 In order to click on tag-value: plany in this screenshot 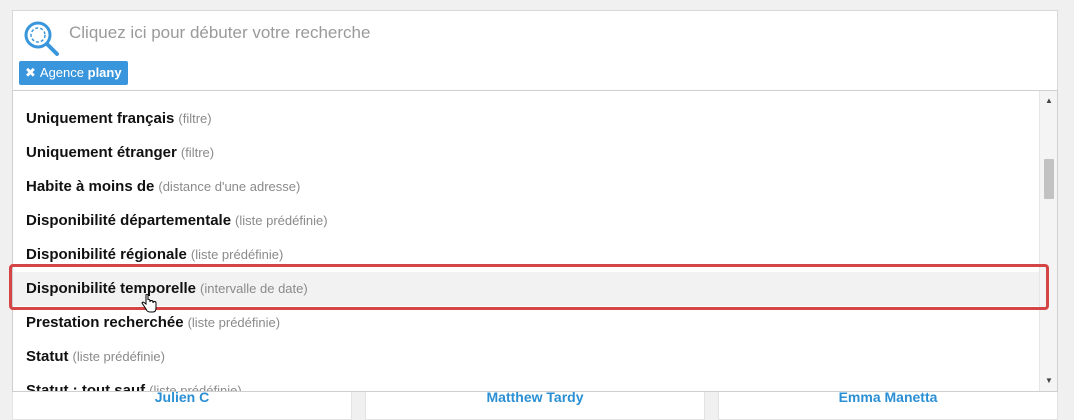, I will do `click(104, 72)`.